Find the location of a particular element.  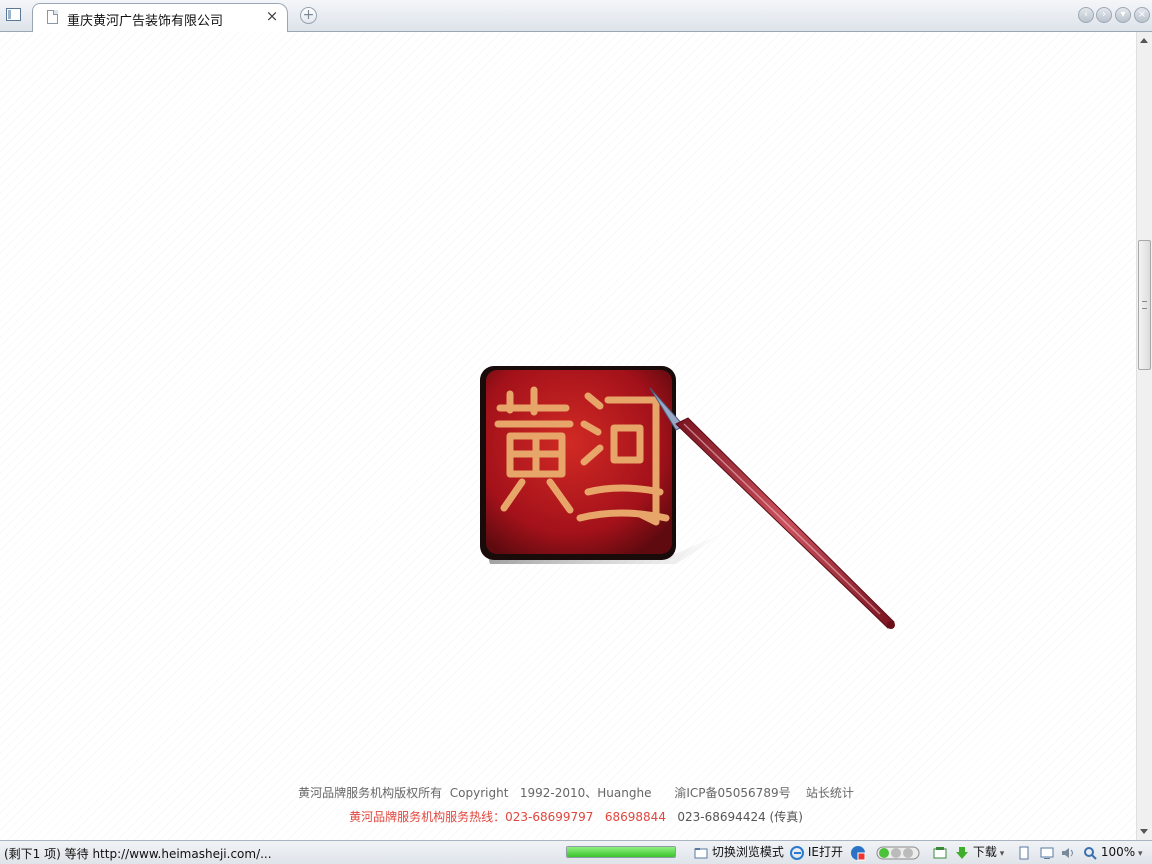

toggle-switch-icon is located at coordinates (898, 852).